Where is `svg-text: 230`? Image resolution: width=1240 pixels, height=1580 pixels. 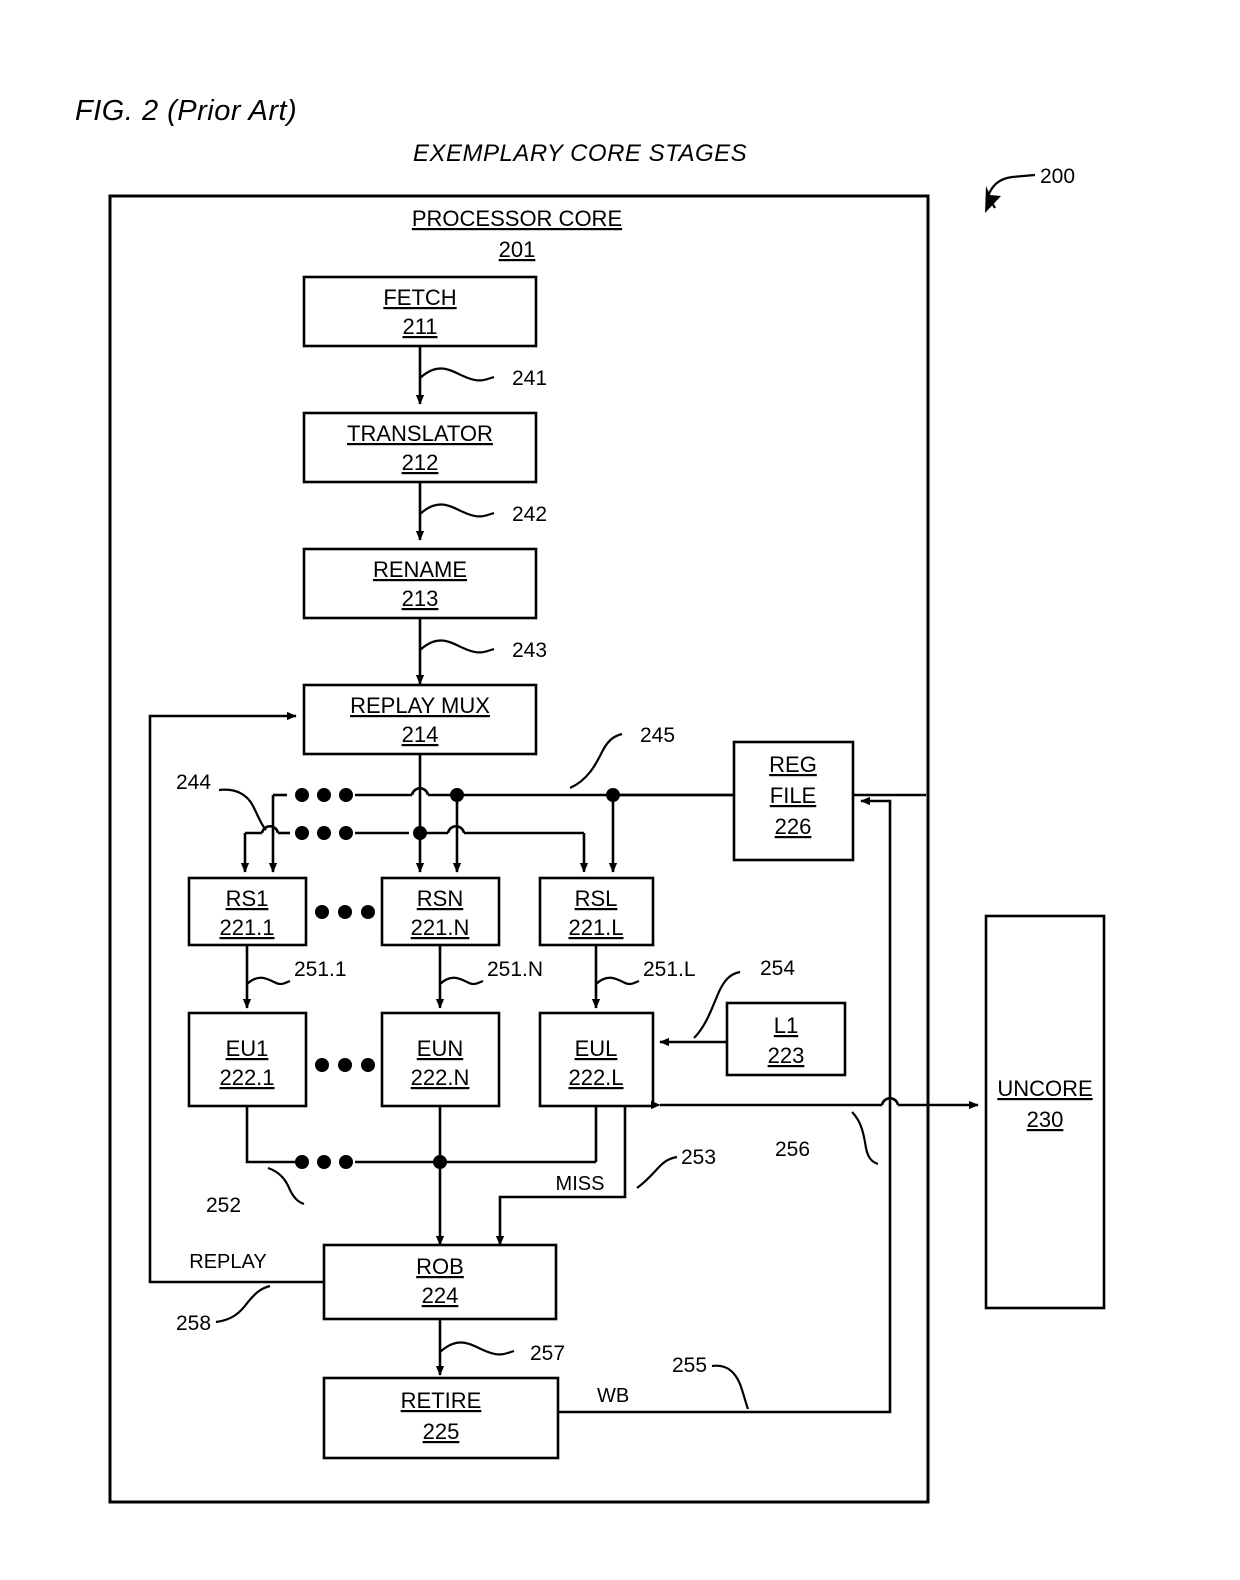
svg-text: 230 is located at coordinates (1045, 1119).